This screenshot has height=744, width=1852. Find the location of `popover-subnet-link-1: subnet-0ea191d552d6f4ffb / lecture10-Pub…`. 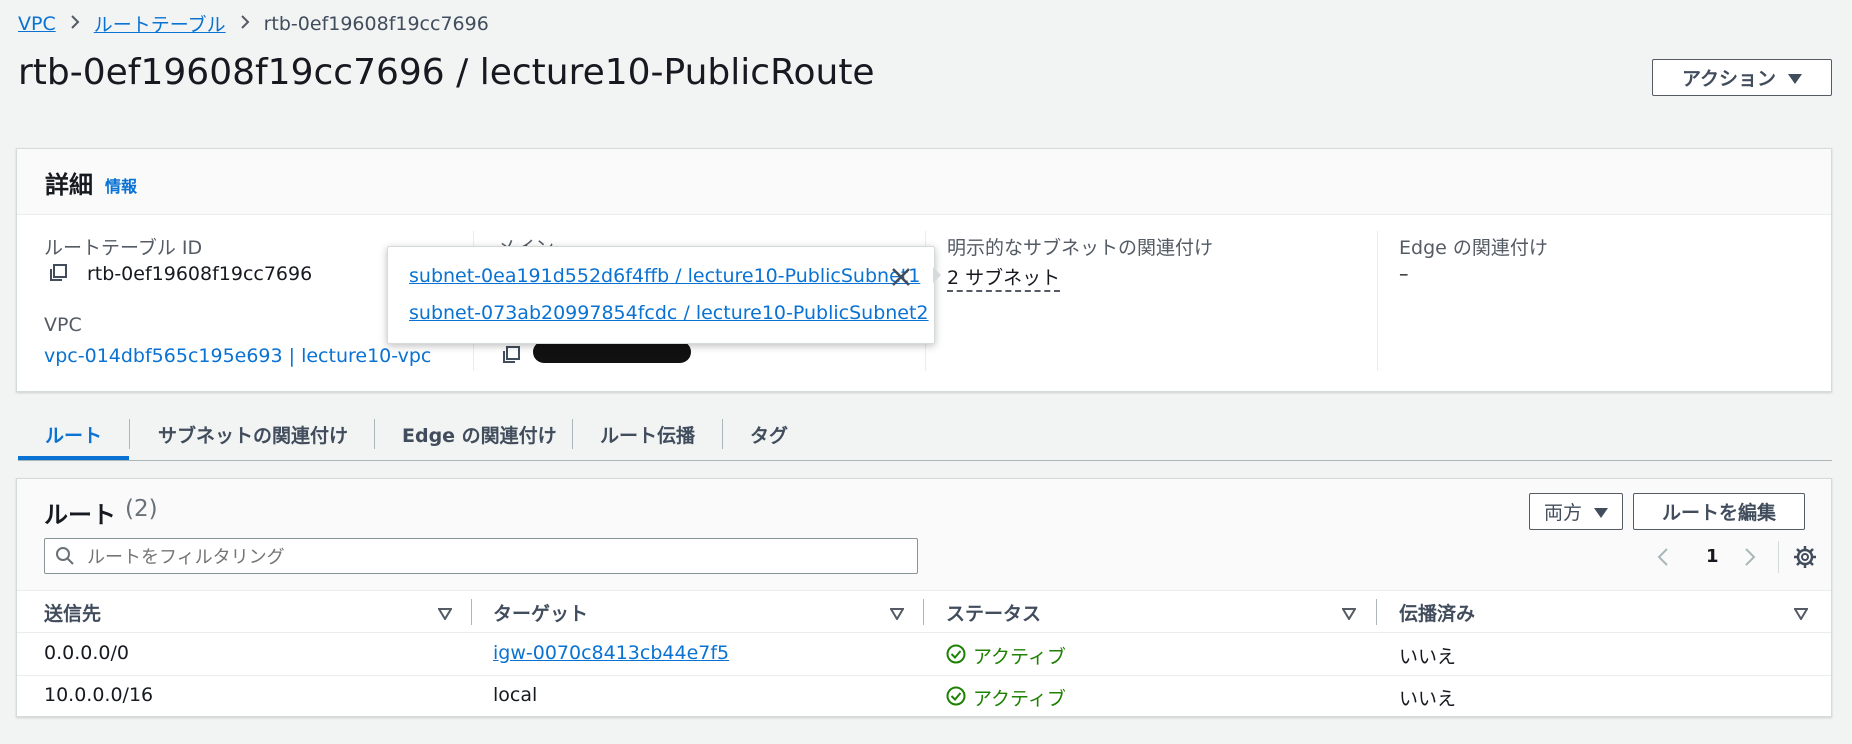

popover-subnet-link-1: subnet-0ea191d552d6f4ffb / lecture10-Pub… is located at coordinates (664, 276).